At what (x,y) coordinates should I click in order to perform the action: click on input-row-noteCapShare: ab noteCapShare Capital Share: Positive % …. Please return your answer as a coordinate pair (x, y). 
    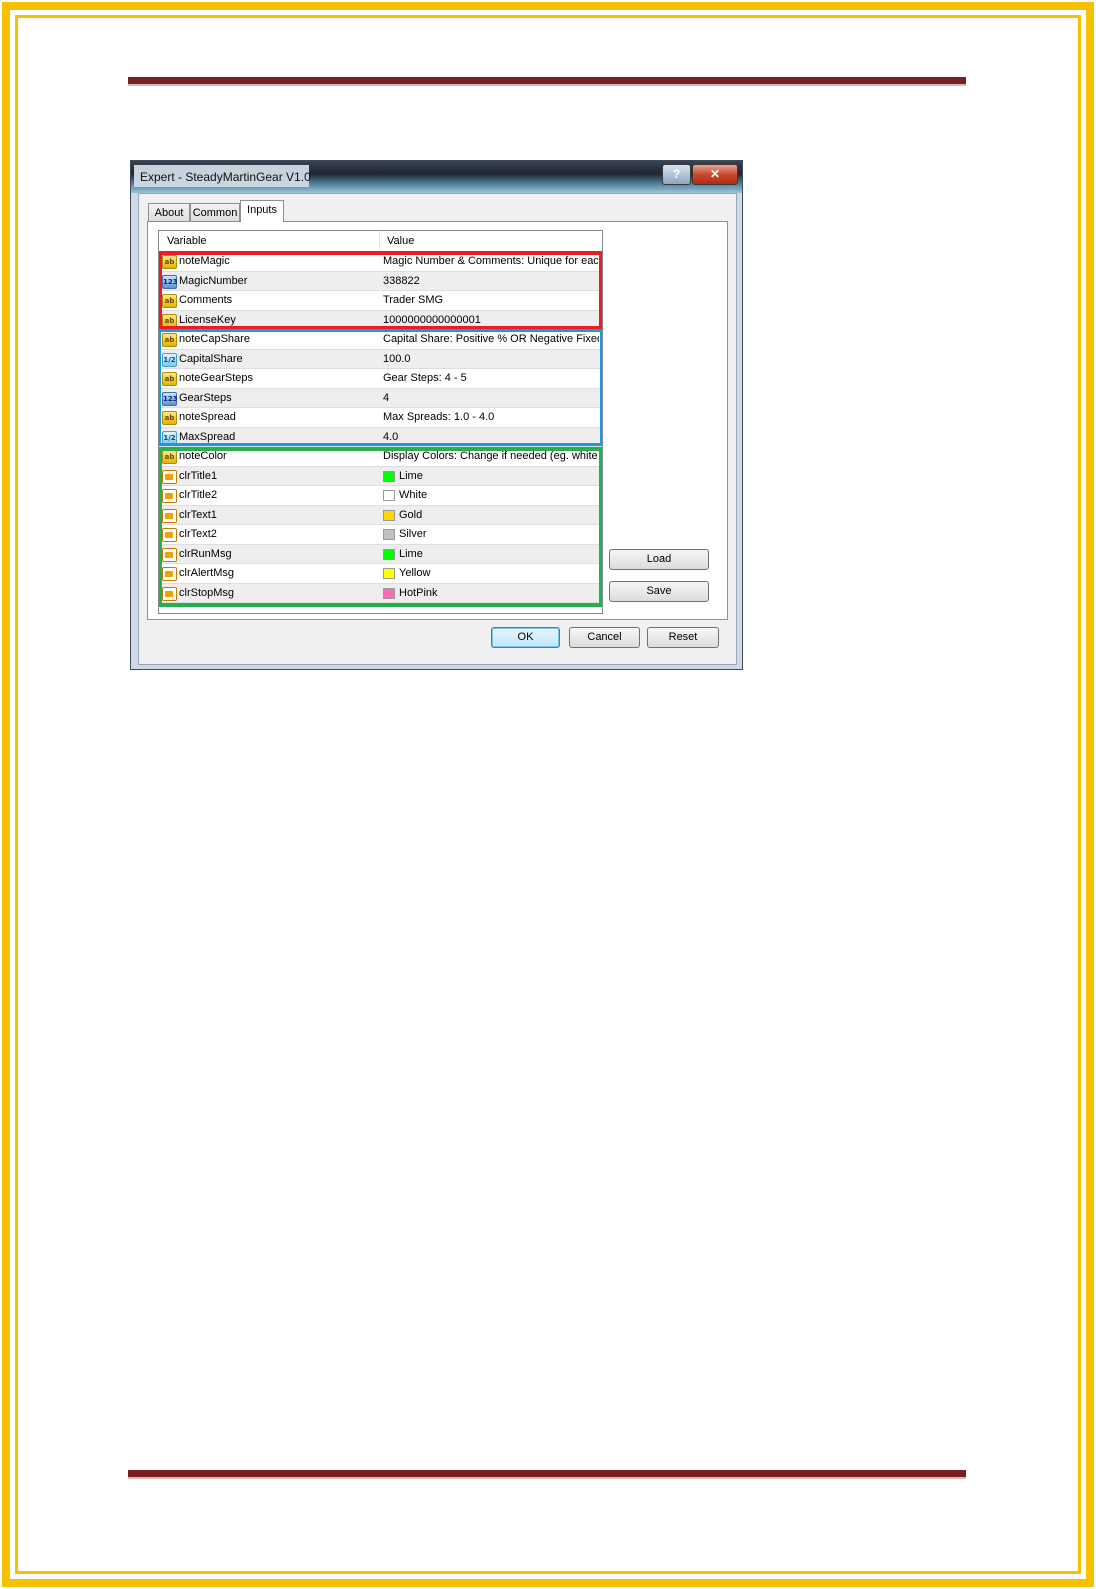
    Looking at the image, I should click on (380, 340).